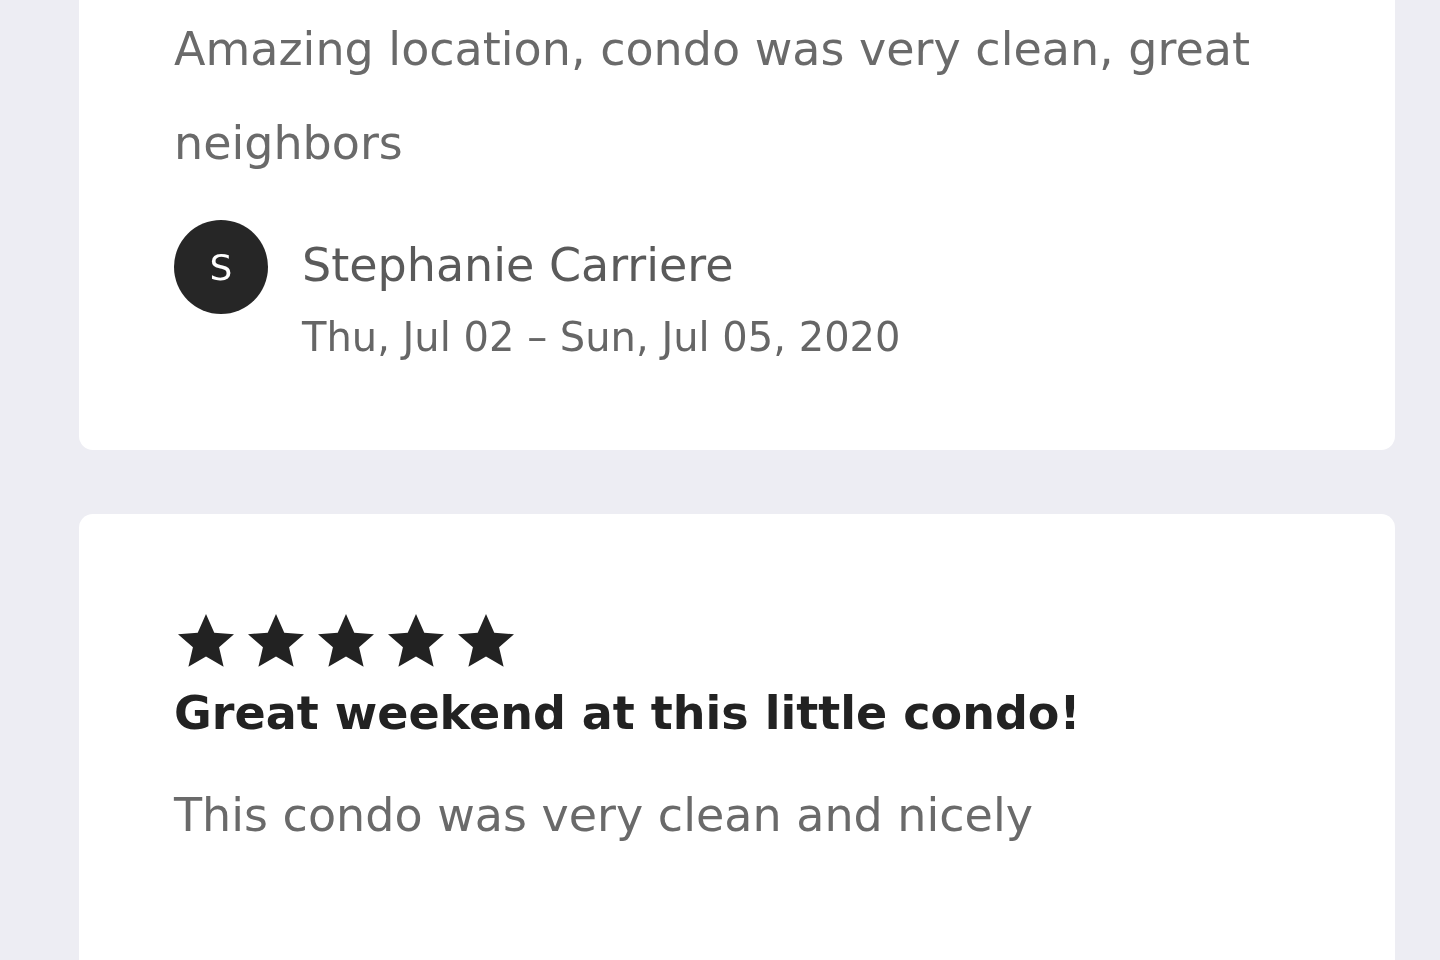  Describe the element at coordinates (601, 337) in the screenshot. I see `stay-dates: Thu, Jul 02 – Sun, Jul 05, 2020` at that location.